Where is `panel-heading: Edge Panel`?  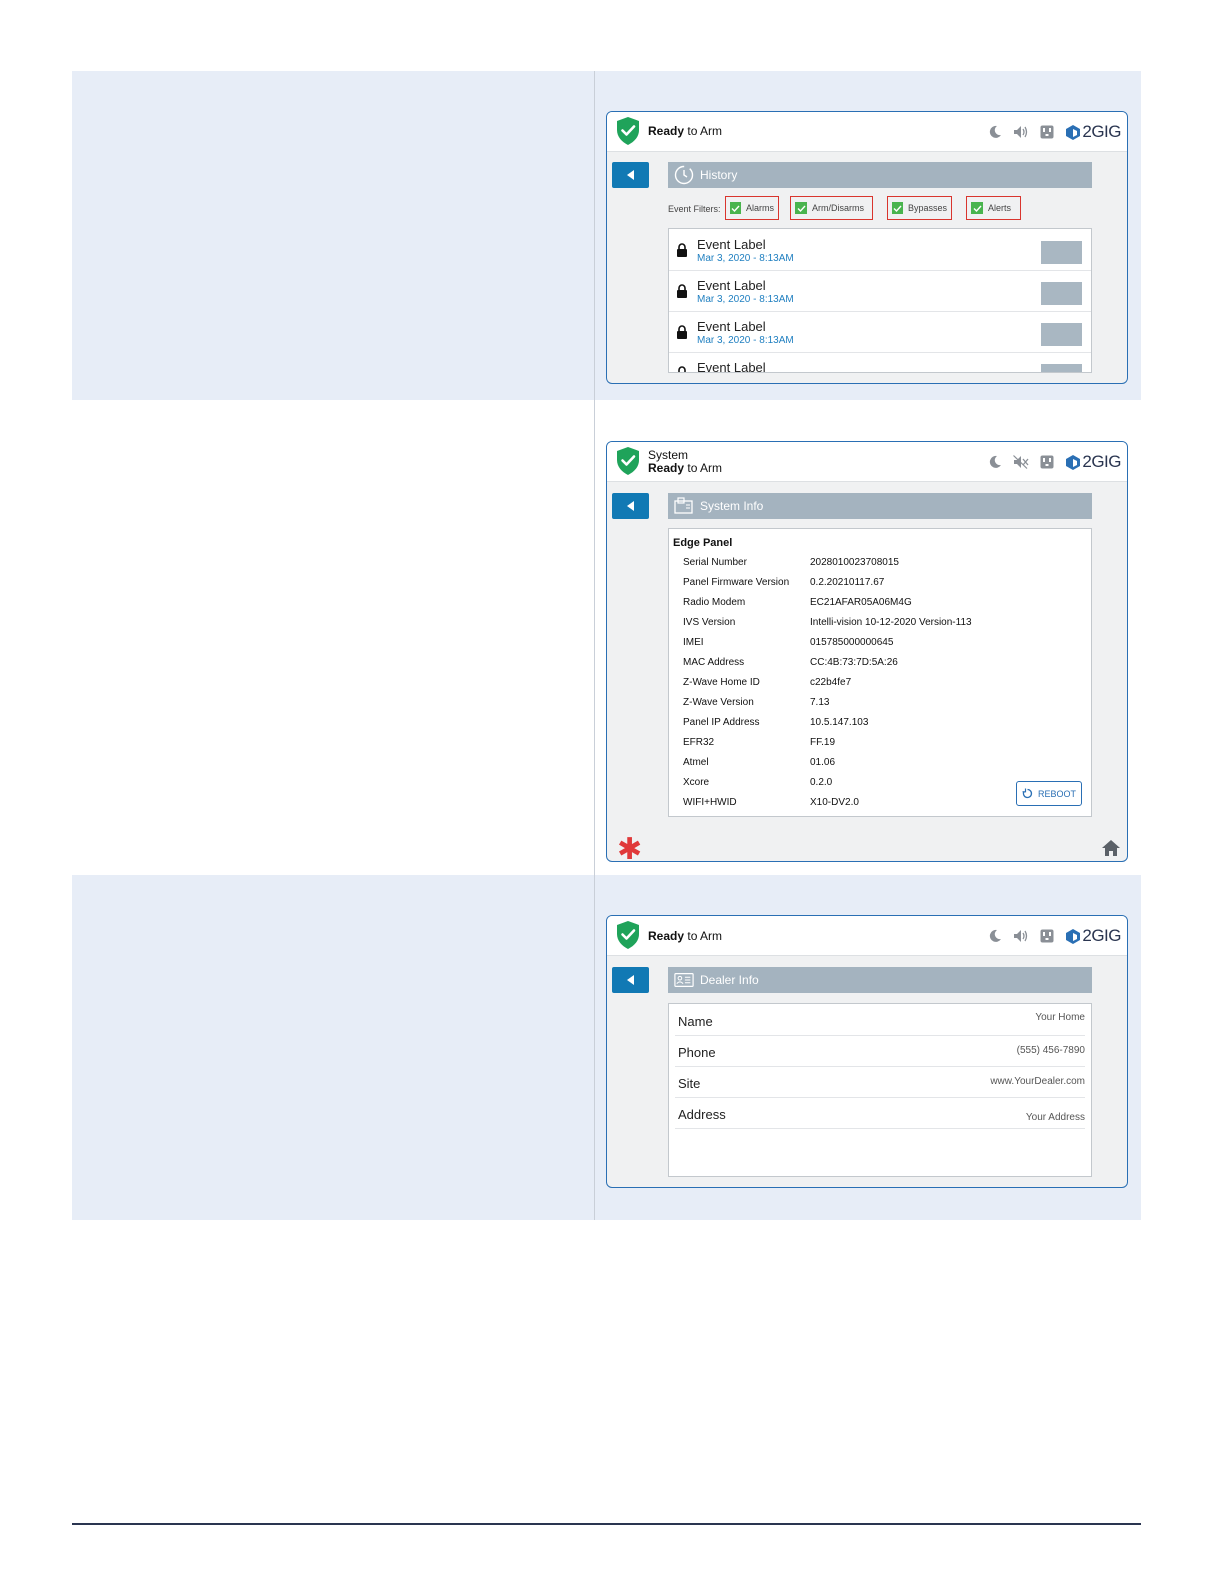 panel-heading: Edge Panel is located at coordinates (703, 543).